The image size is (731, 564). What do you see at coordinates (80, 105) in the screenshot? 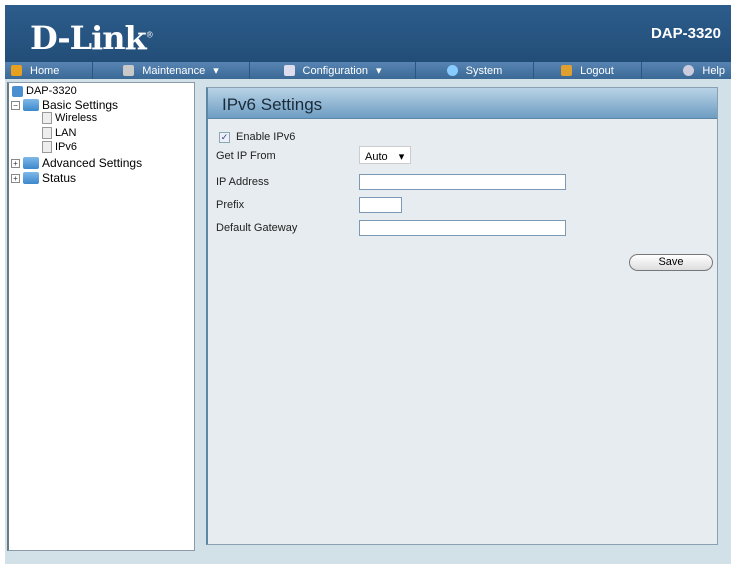
I see `tree-label: Basic Settings` at bounding box center [80, 105].